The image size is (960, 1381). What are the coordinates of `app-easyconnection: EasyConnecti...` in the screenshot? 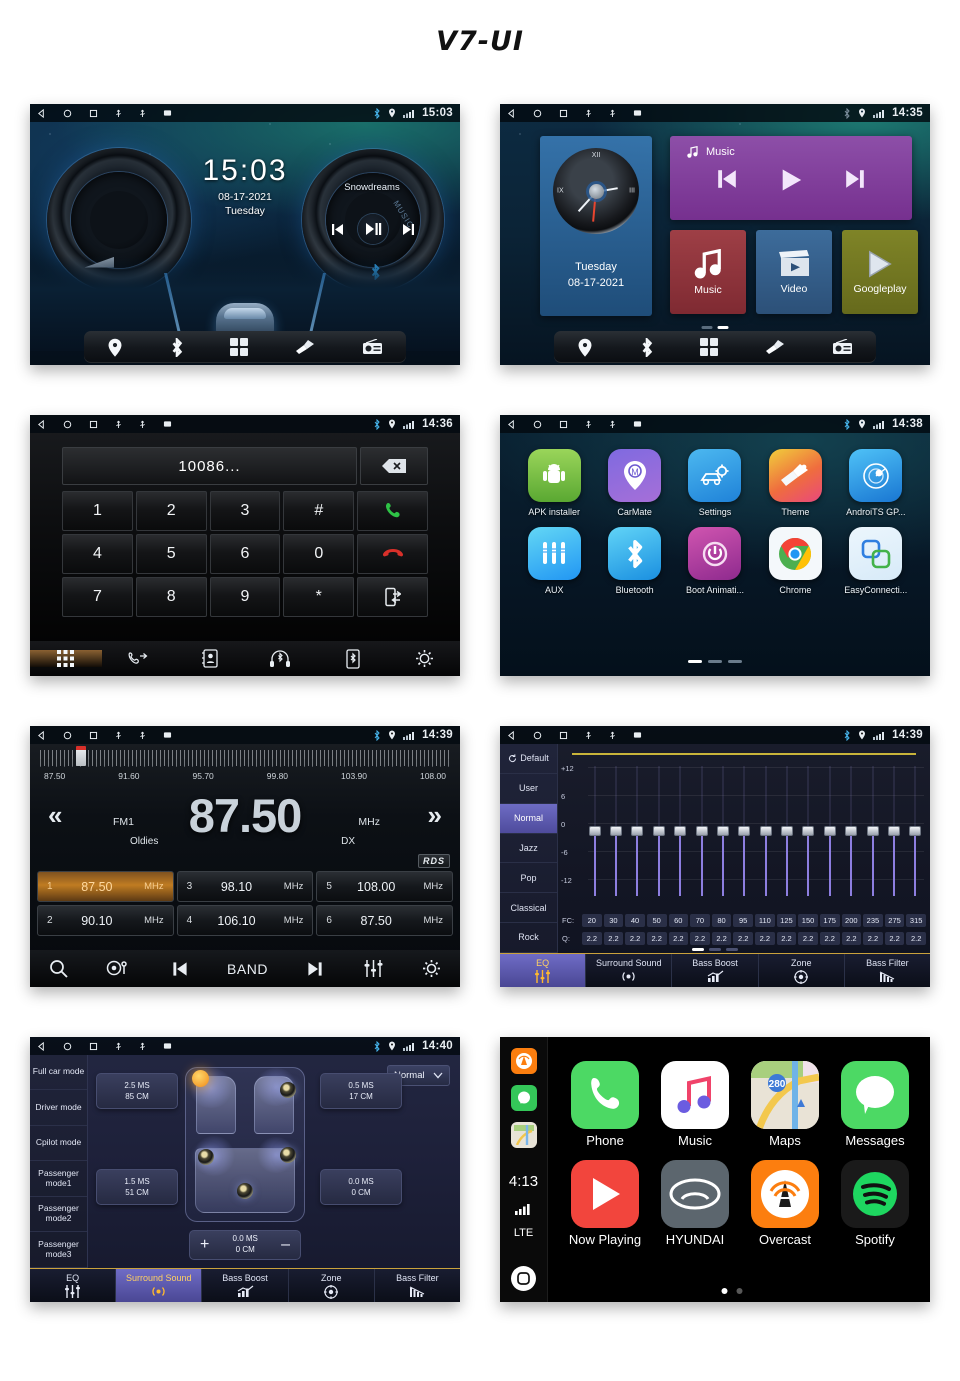 It's located at (876, 561).